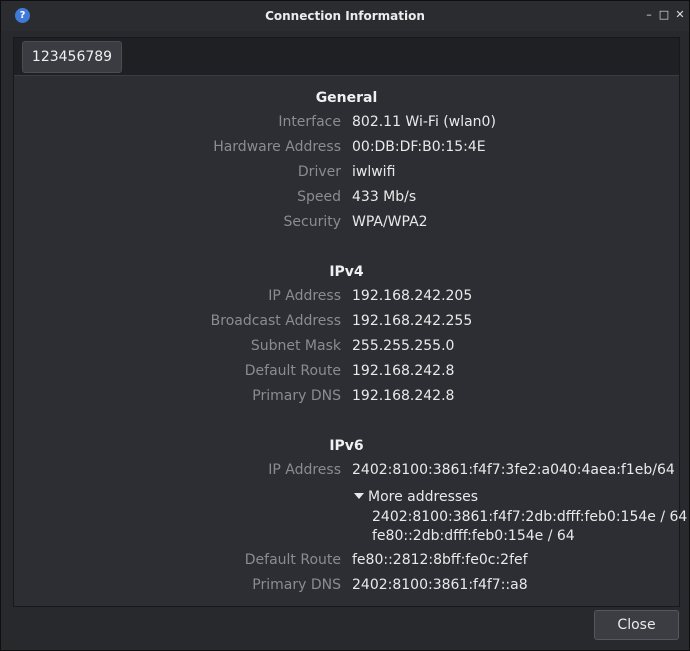 The image size is (690, 651). What do you see at coordinates (275, 321) in the screenshot?
I see `field-label: Broadcast Address` at bounding box center [275, 321].